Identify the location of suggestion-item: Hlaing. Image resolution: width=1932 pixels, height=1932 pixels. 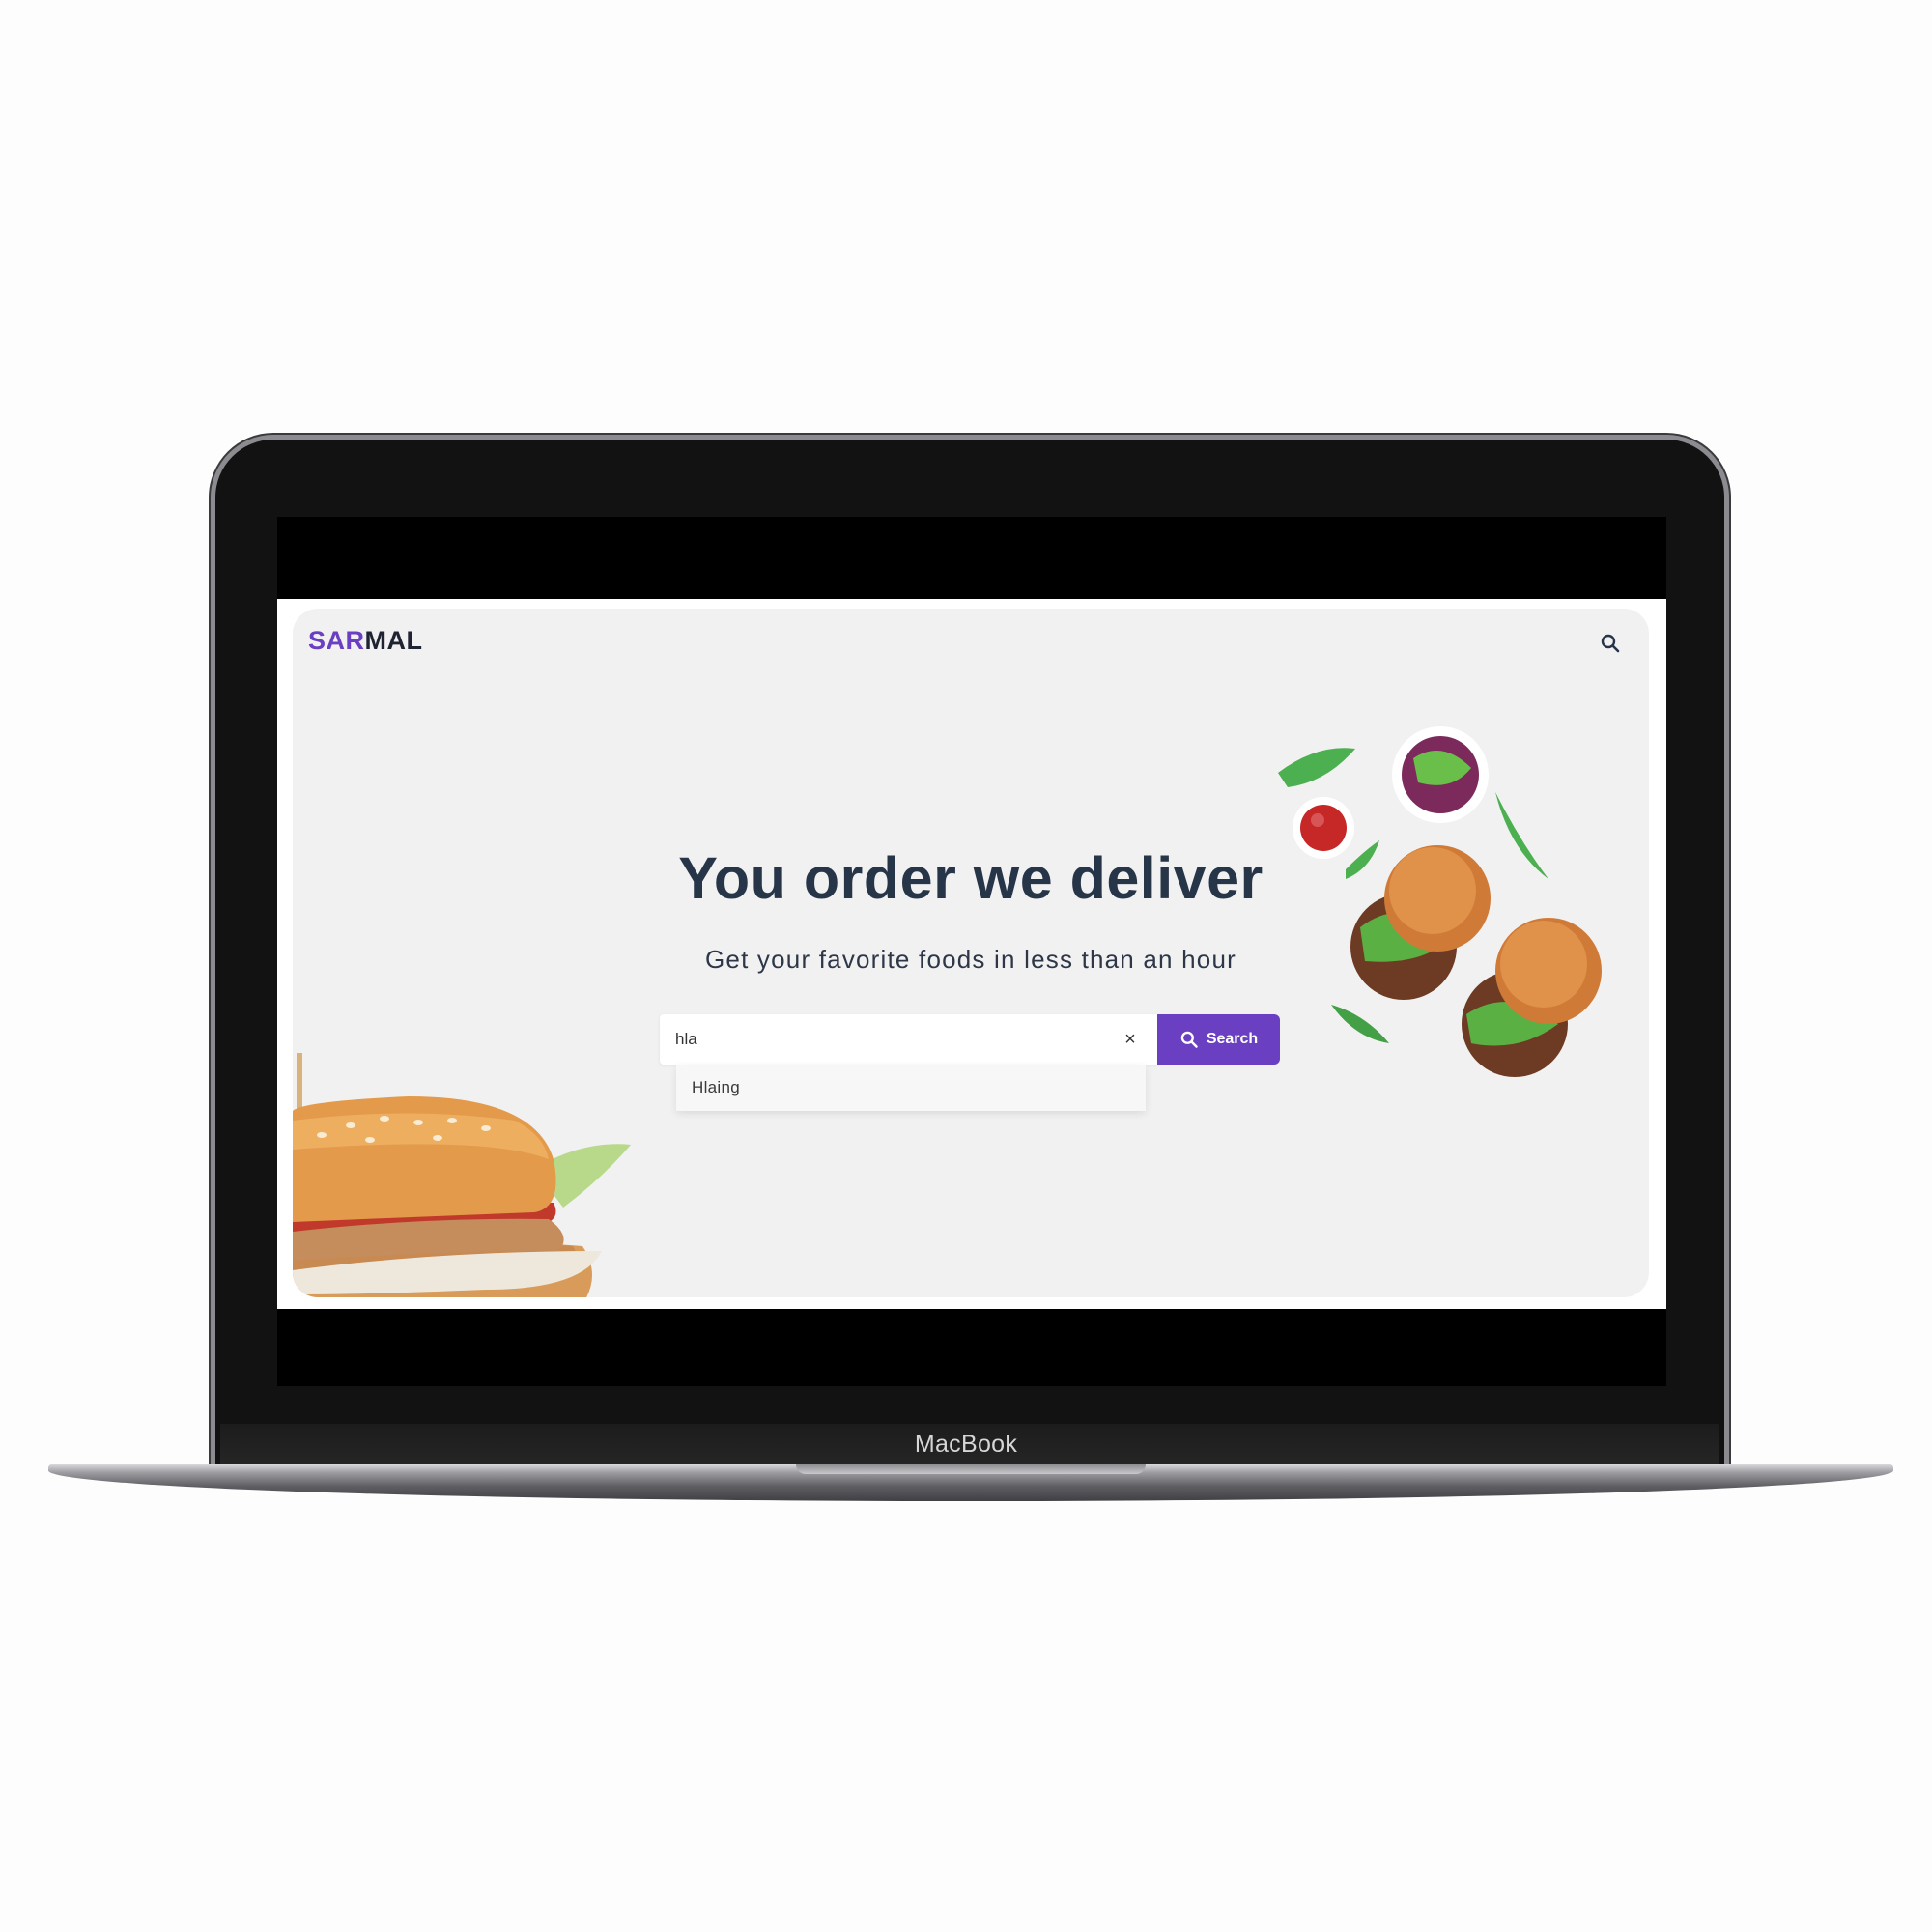
(911, 1088).